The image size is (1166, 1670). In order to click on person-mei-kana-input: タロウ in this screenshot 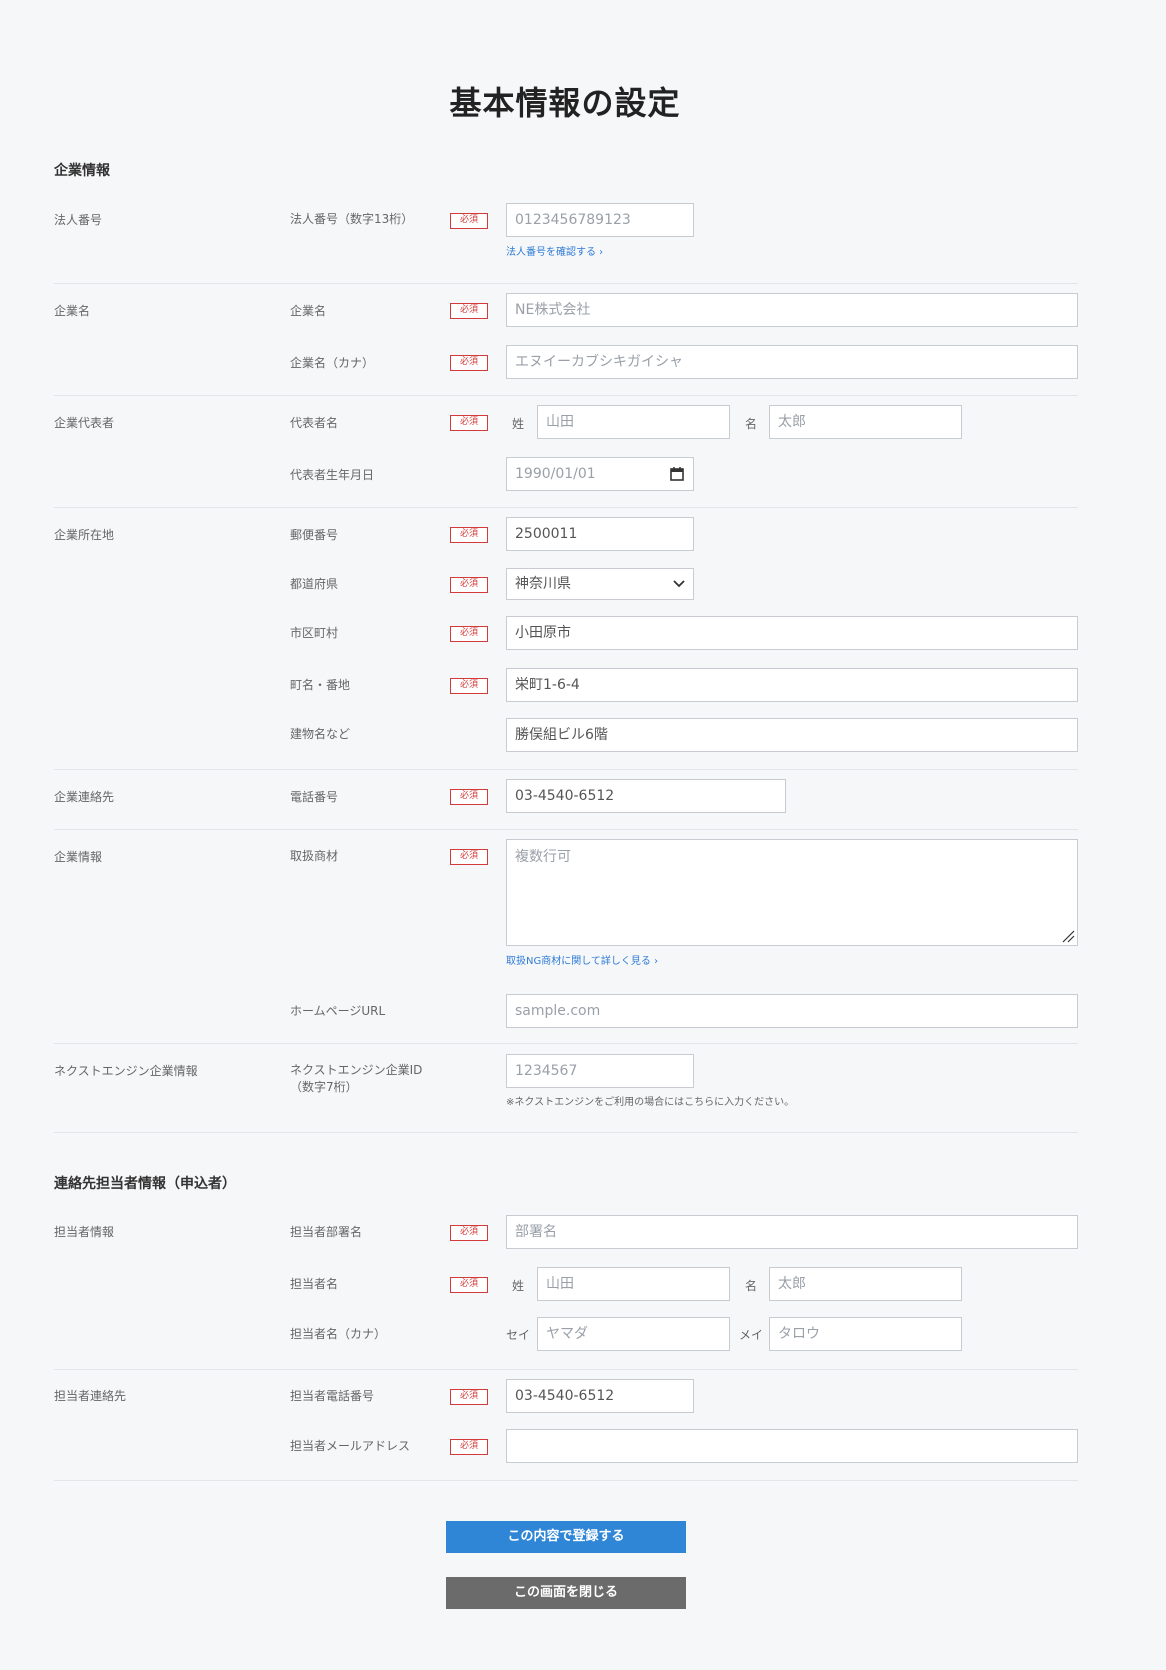, I will do `click(865, 1334)`.